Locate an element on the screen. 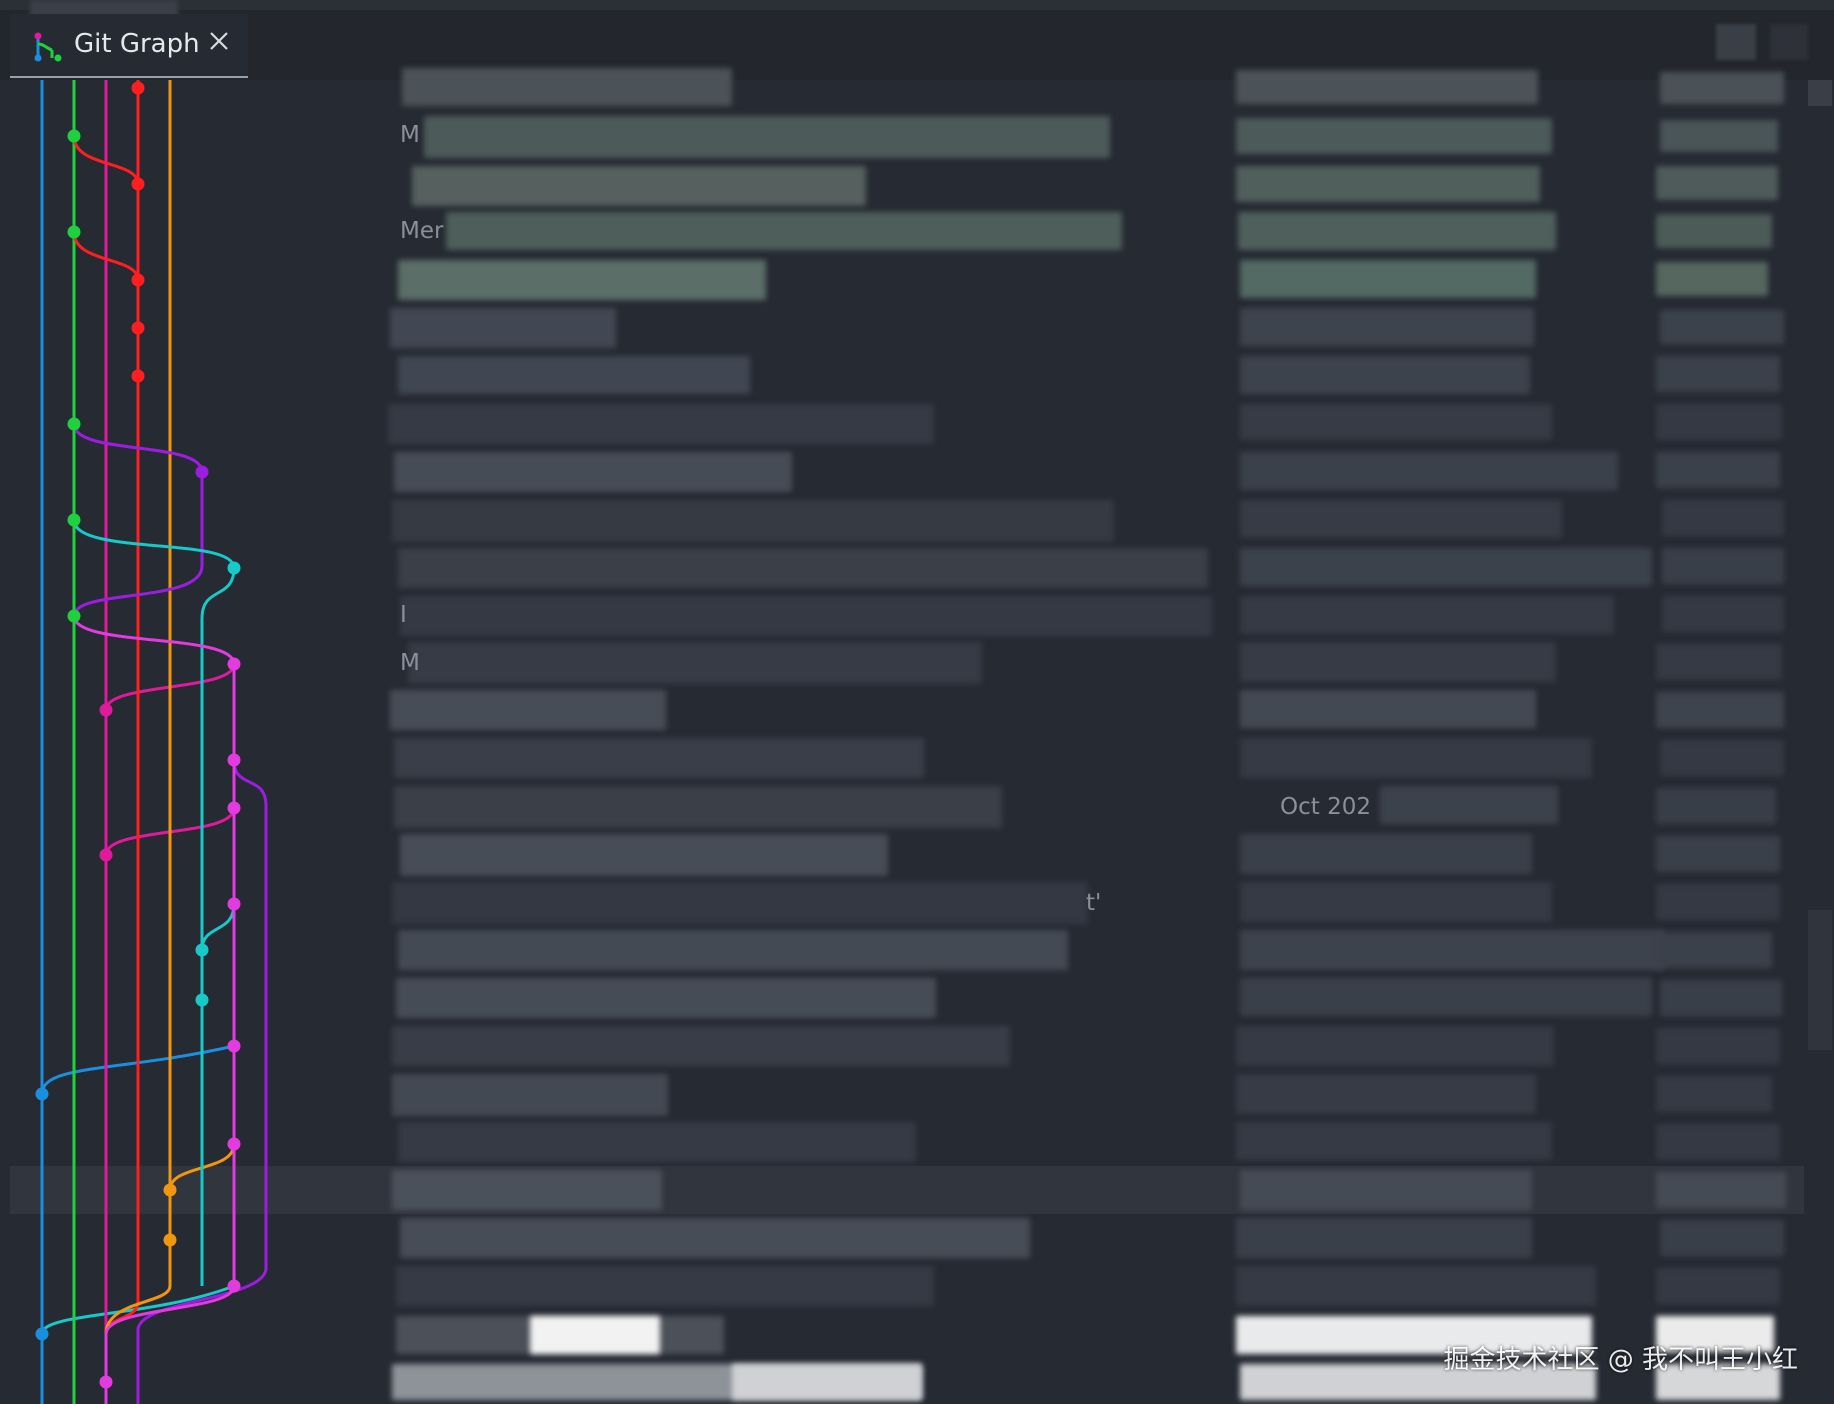 This screenshot has height=1404, width=1834. tab-git-graph: Git Graph is located at coordinates (129, 46).